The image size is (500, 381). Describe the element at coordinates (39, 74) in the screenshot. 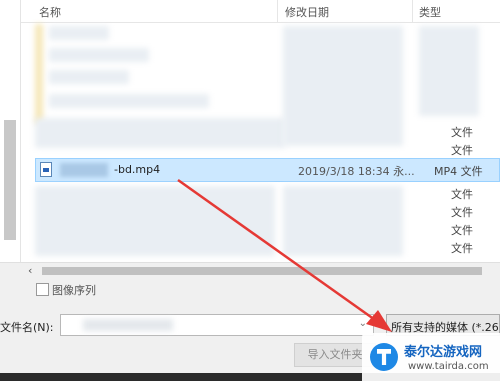

I see `folder-strip` at that location.